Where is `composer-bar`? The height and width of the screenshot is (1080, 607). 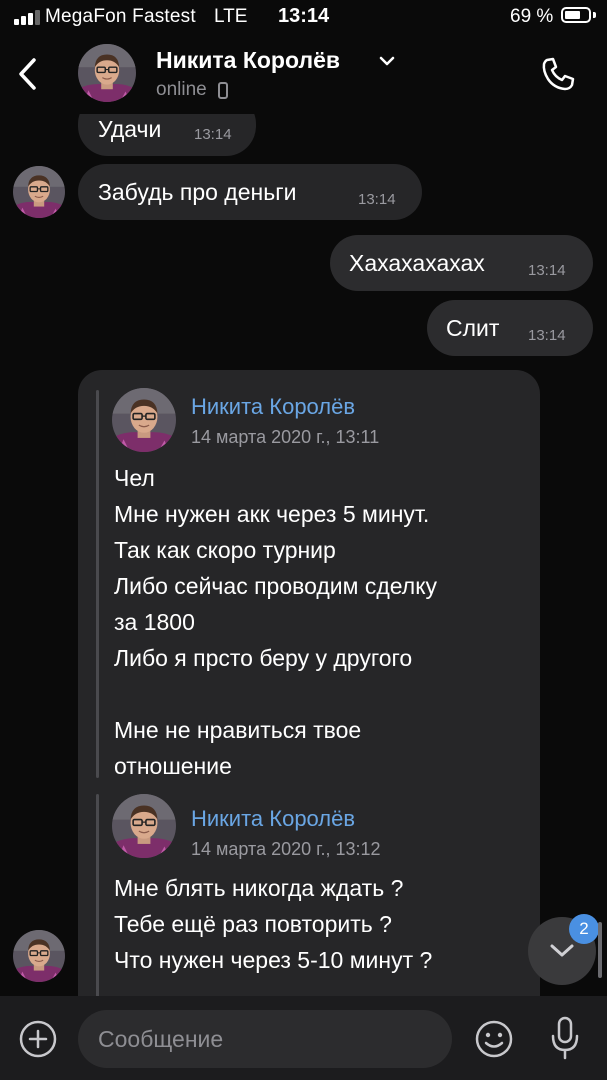 composer-bar is located at coordinates (303, 1038).